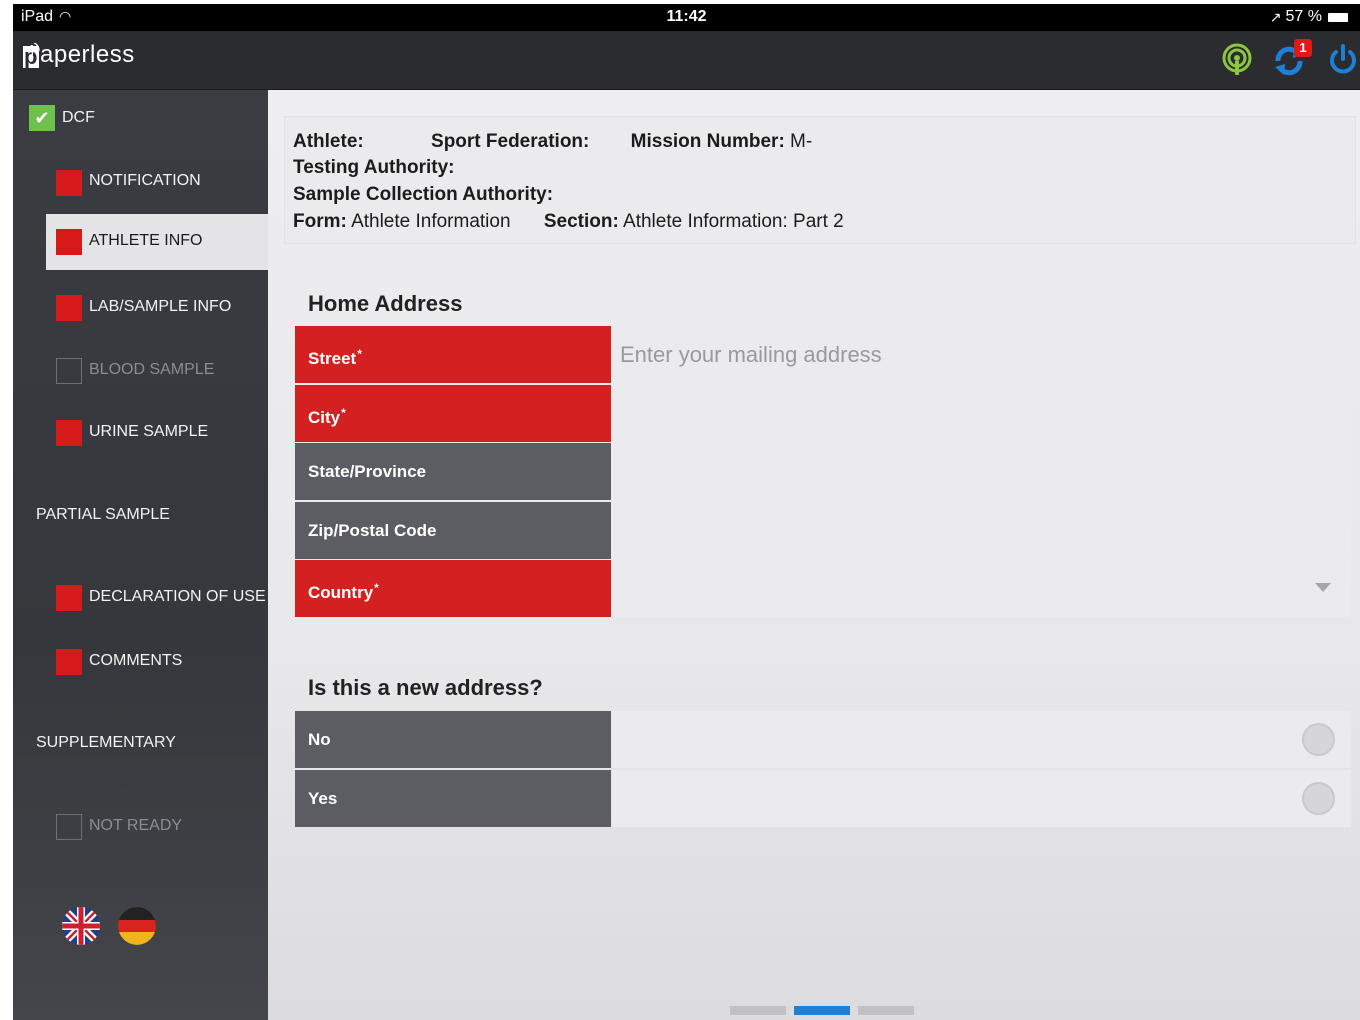 The width and height of the screenshot is (1360, 1020). I want to click on sidebar-item-athlete-info: ATHLETE INFO, so click(157, 242).